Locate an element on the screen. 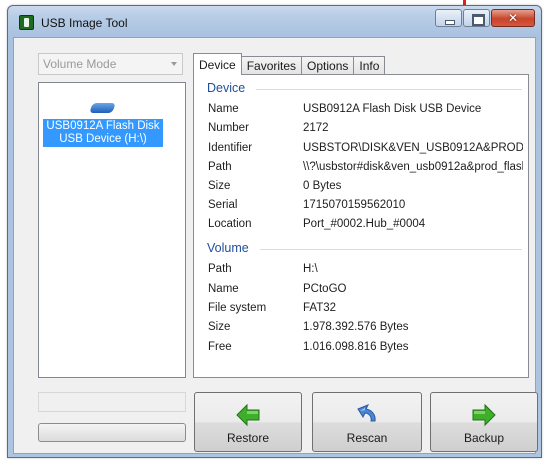  close-icon: ✕ is located at coordinates (513, 18).